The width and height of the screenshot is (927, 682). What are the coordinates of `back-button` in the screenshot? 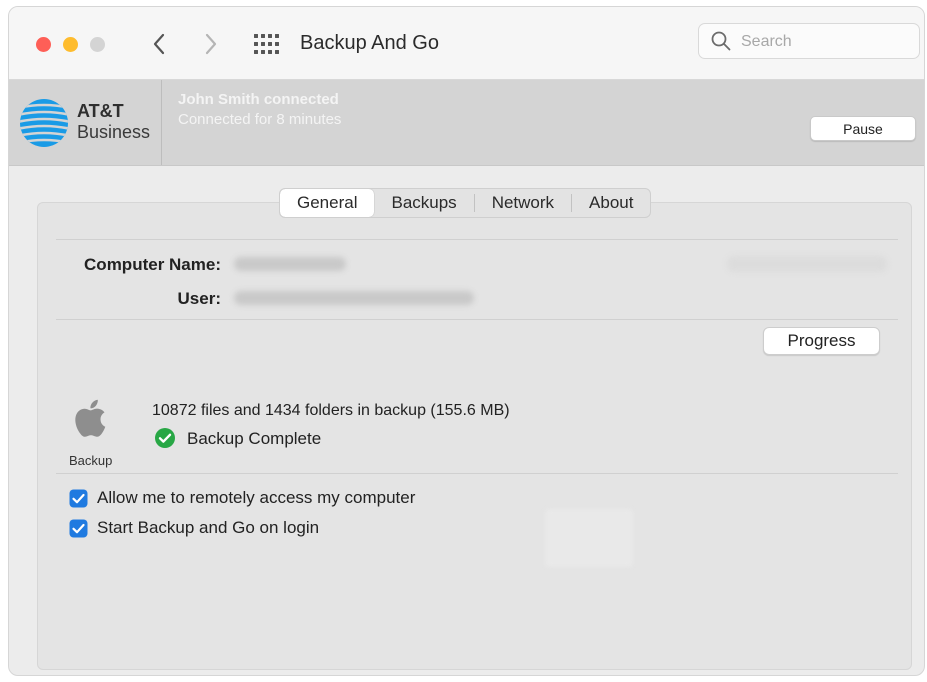 It's located at (159, 44).